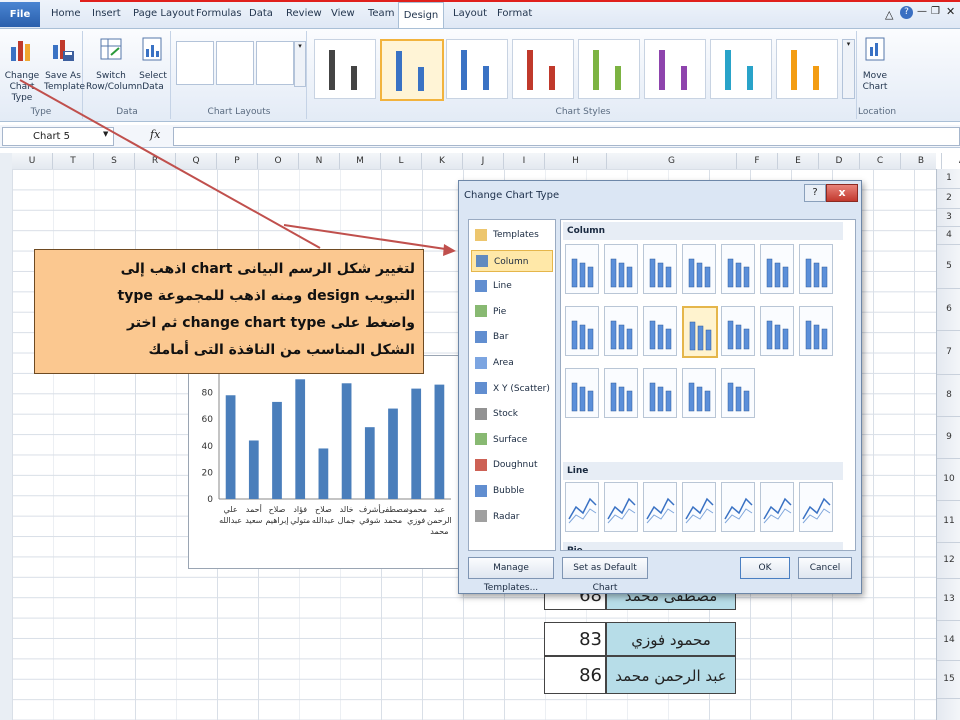 This screenshot has height=720, width=960. Describe the element at coordinates (502, 286) in the screenshot. I see `chart-category-label: Line` at that location.